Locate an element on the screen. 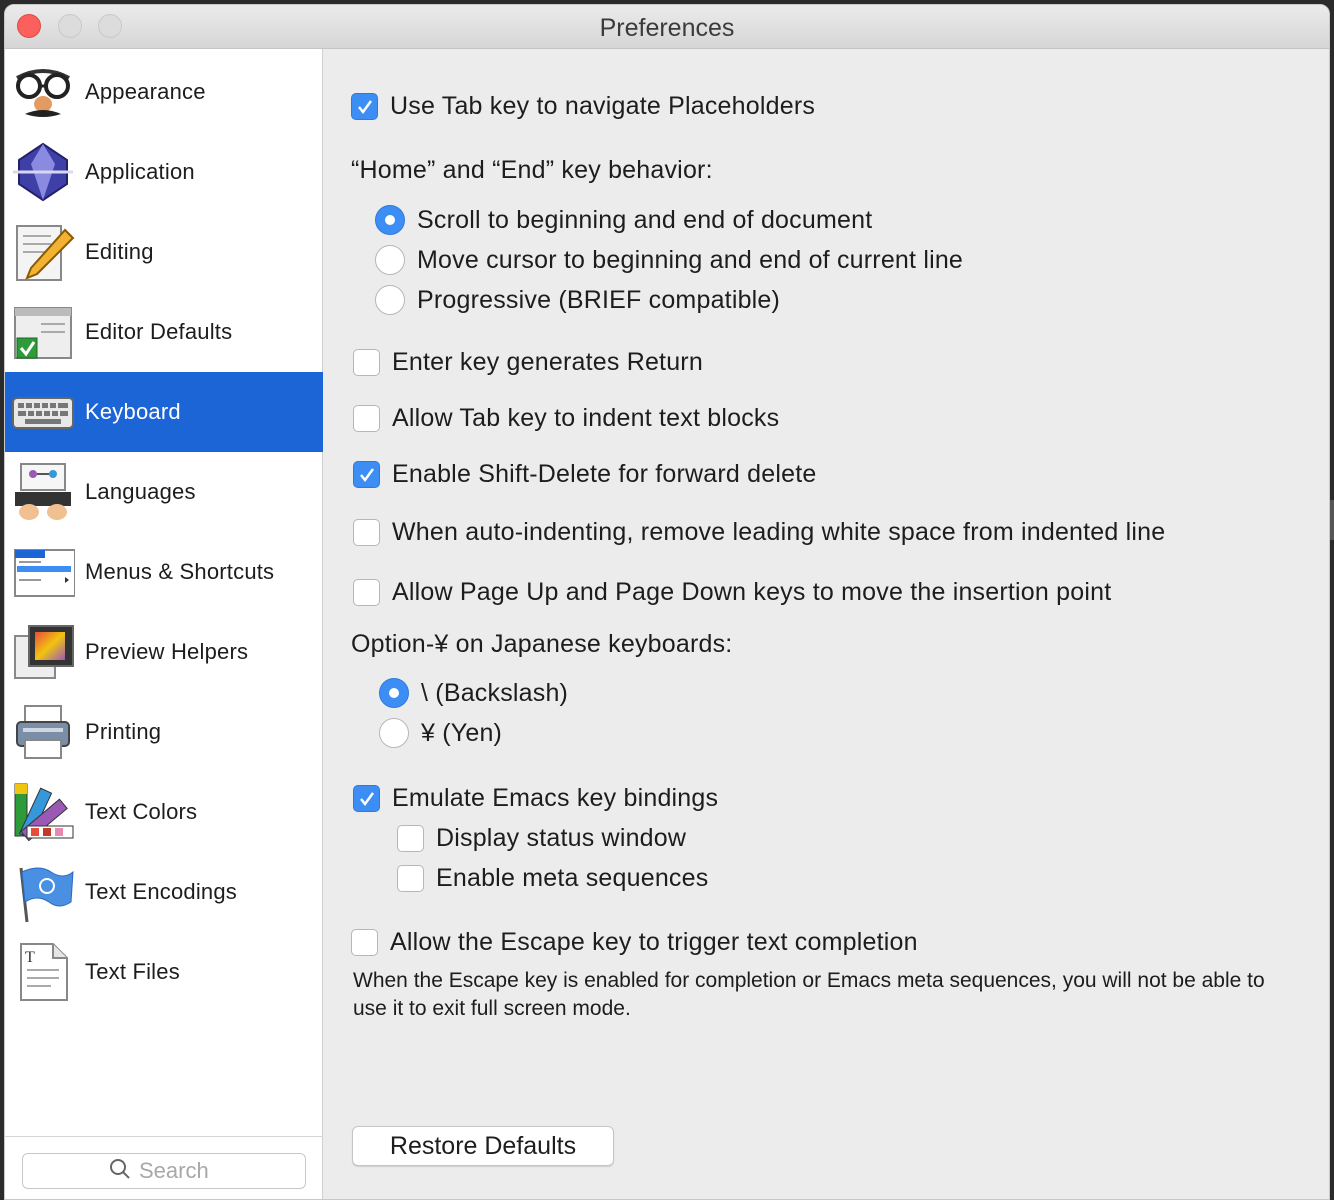 The height and width of the screenshot is (1200, 1334). yen-heading: Option-¥ on Japanese keyboards: is located at coordinates (542, 644).